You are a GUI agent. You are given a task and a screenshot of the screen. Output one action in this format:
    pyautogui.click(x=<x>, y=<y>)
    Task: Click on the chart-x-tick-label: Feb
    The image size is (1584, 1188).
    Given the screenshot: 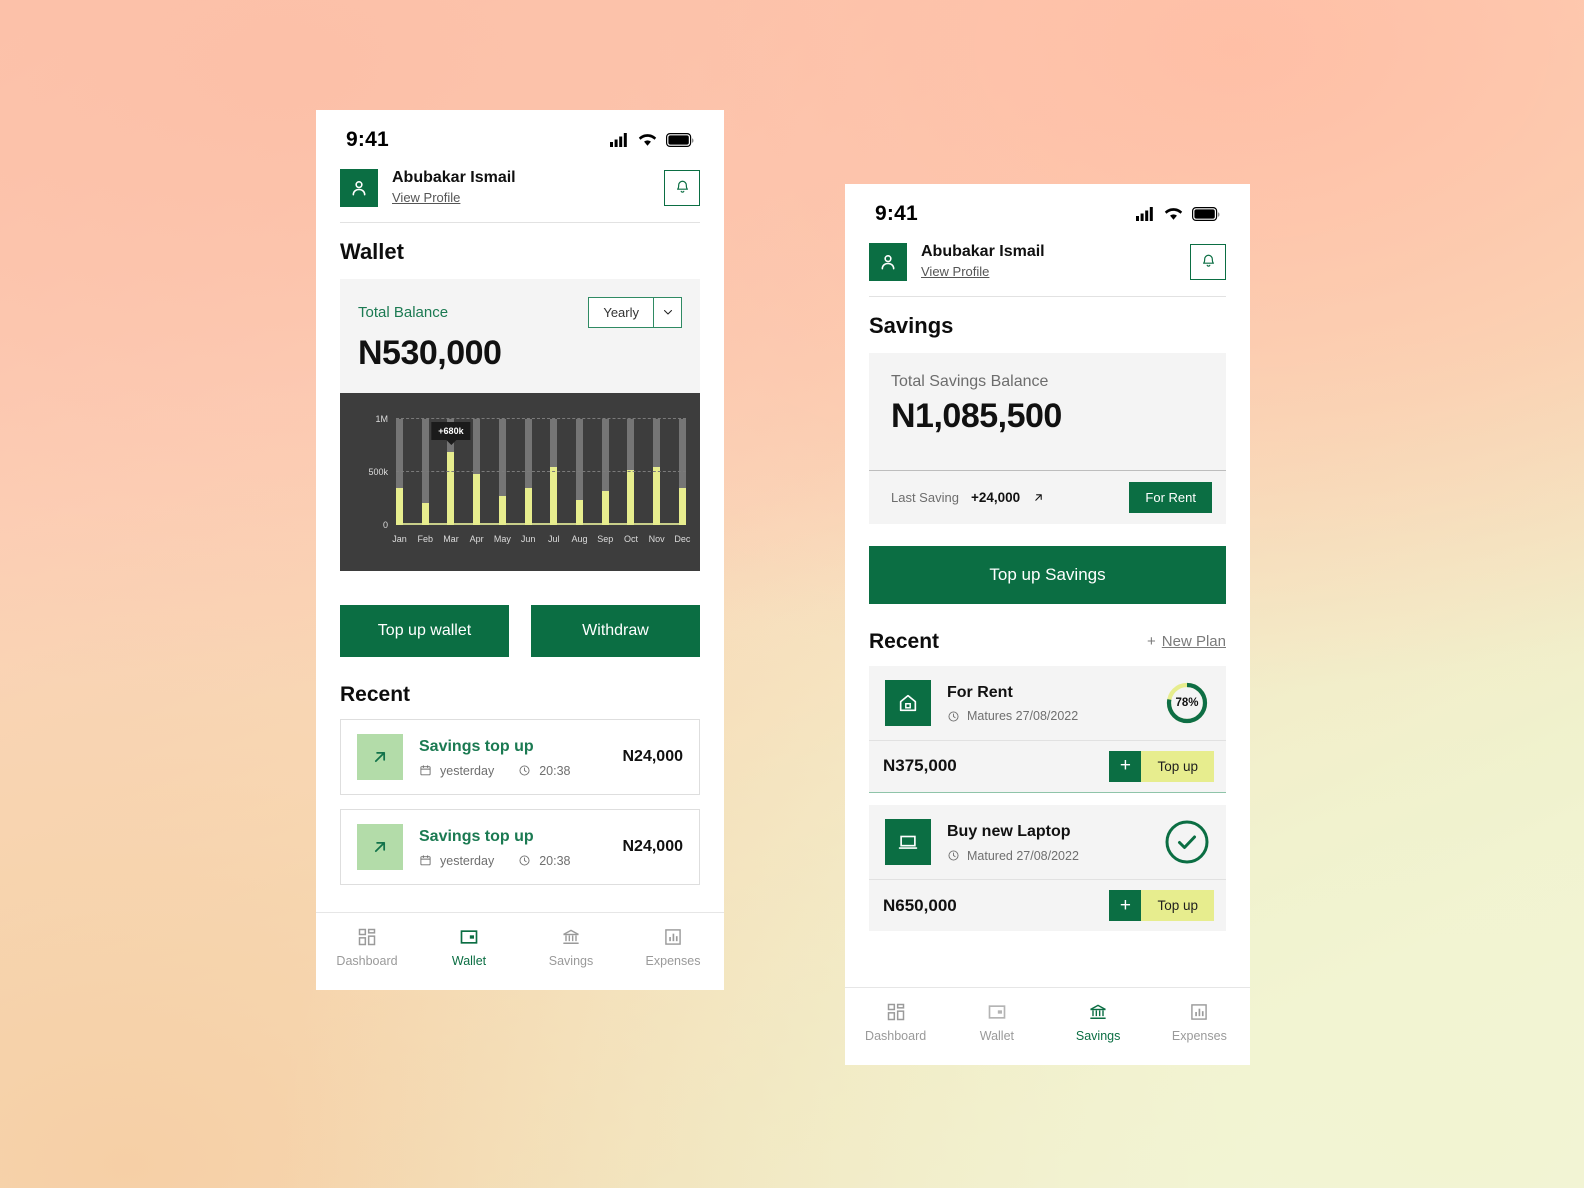 What is the action you would take?
    pyautogui.click(x=425, y=538)
    